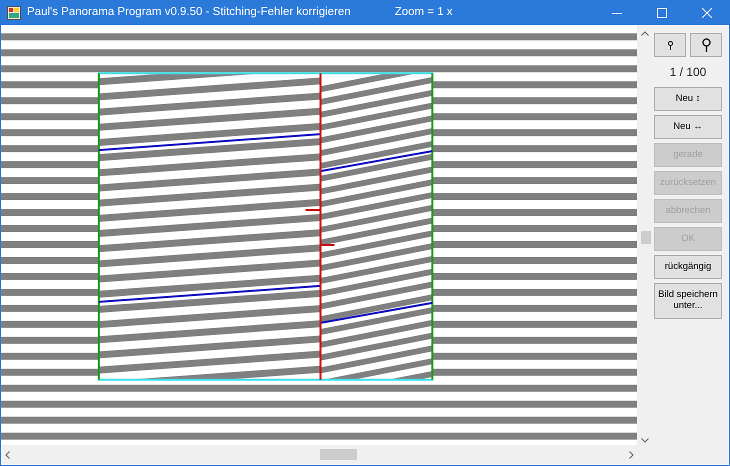 The image size is (730, 466). Describe the element at coordinates (688, 267) in the screenshot. I see `action-button: rückgängig` at that location.